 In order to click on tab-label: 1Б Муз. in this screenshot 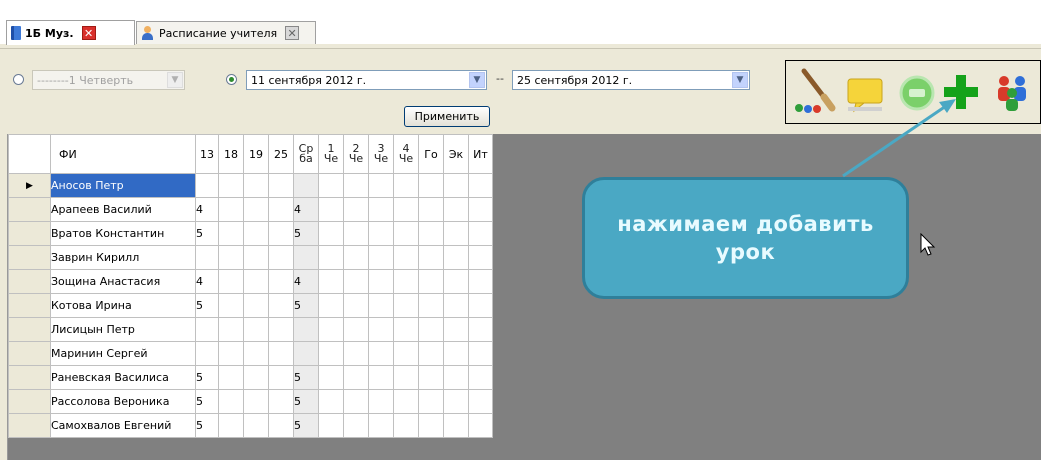, I will do `click(49, 33)`.